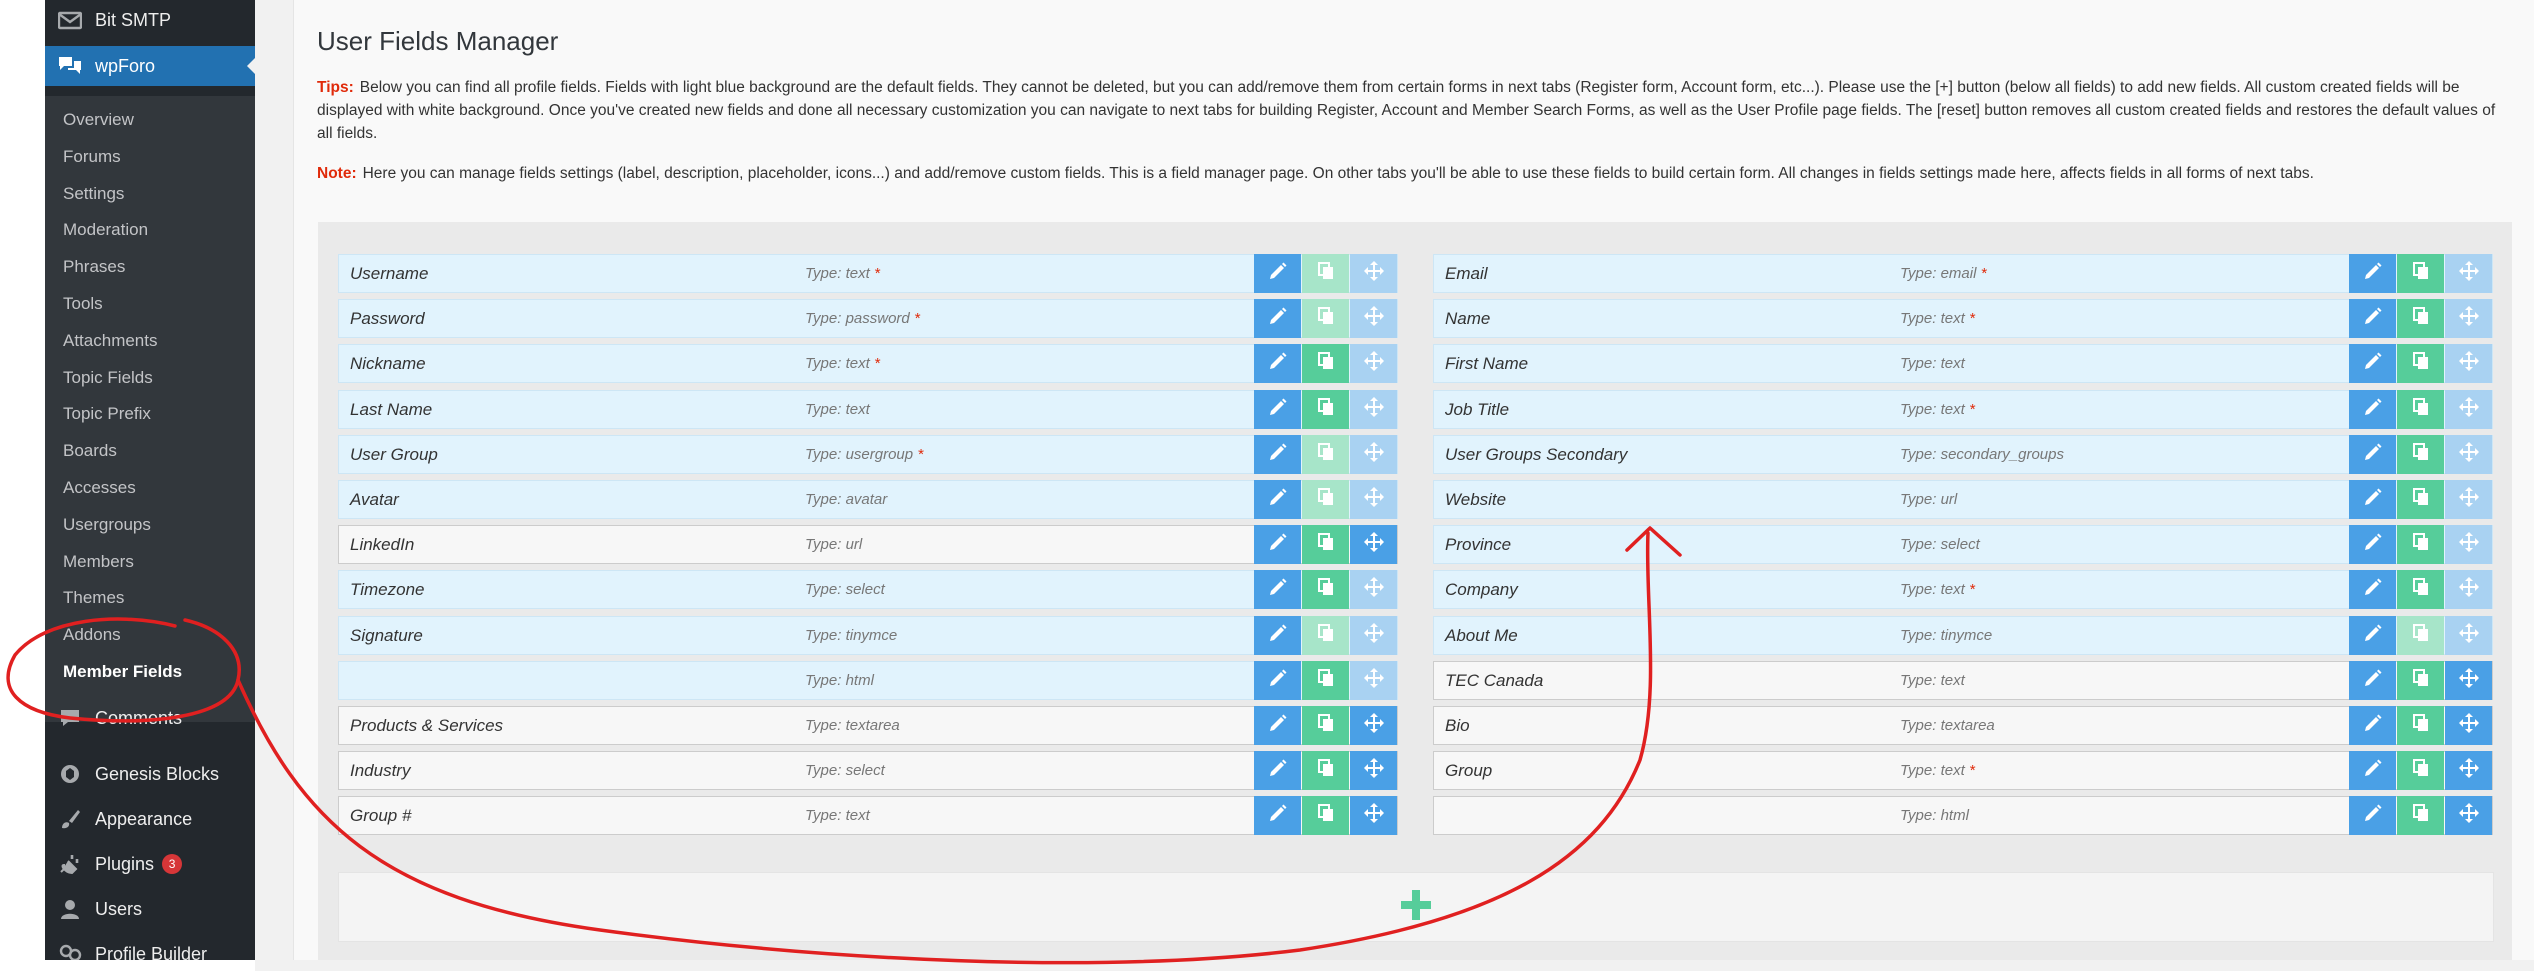 The width and height of the screenshot is (2534, 971). Describe the element at coordinates (1963, 273) in the screenshot. I see `field-row: Email Type: email *` at that location.